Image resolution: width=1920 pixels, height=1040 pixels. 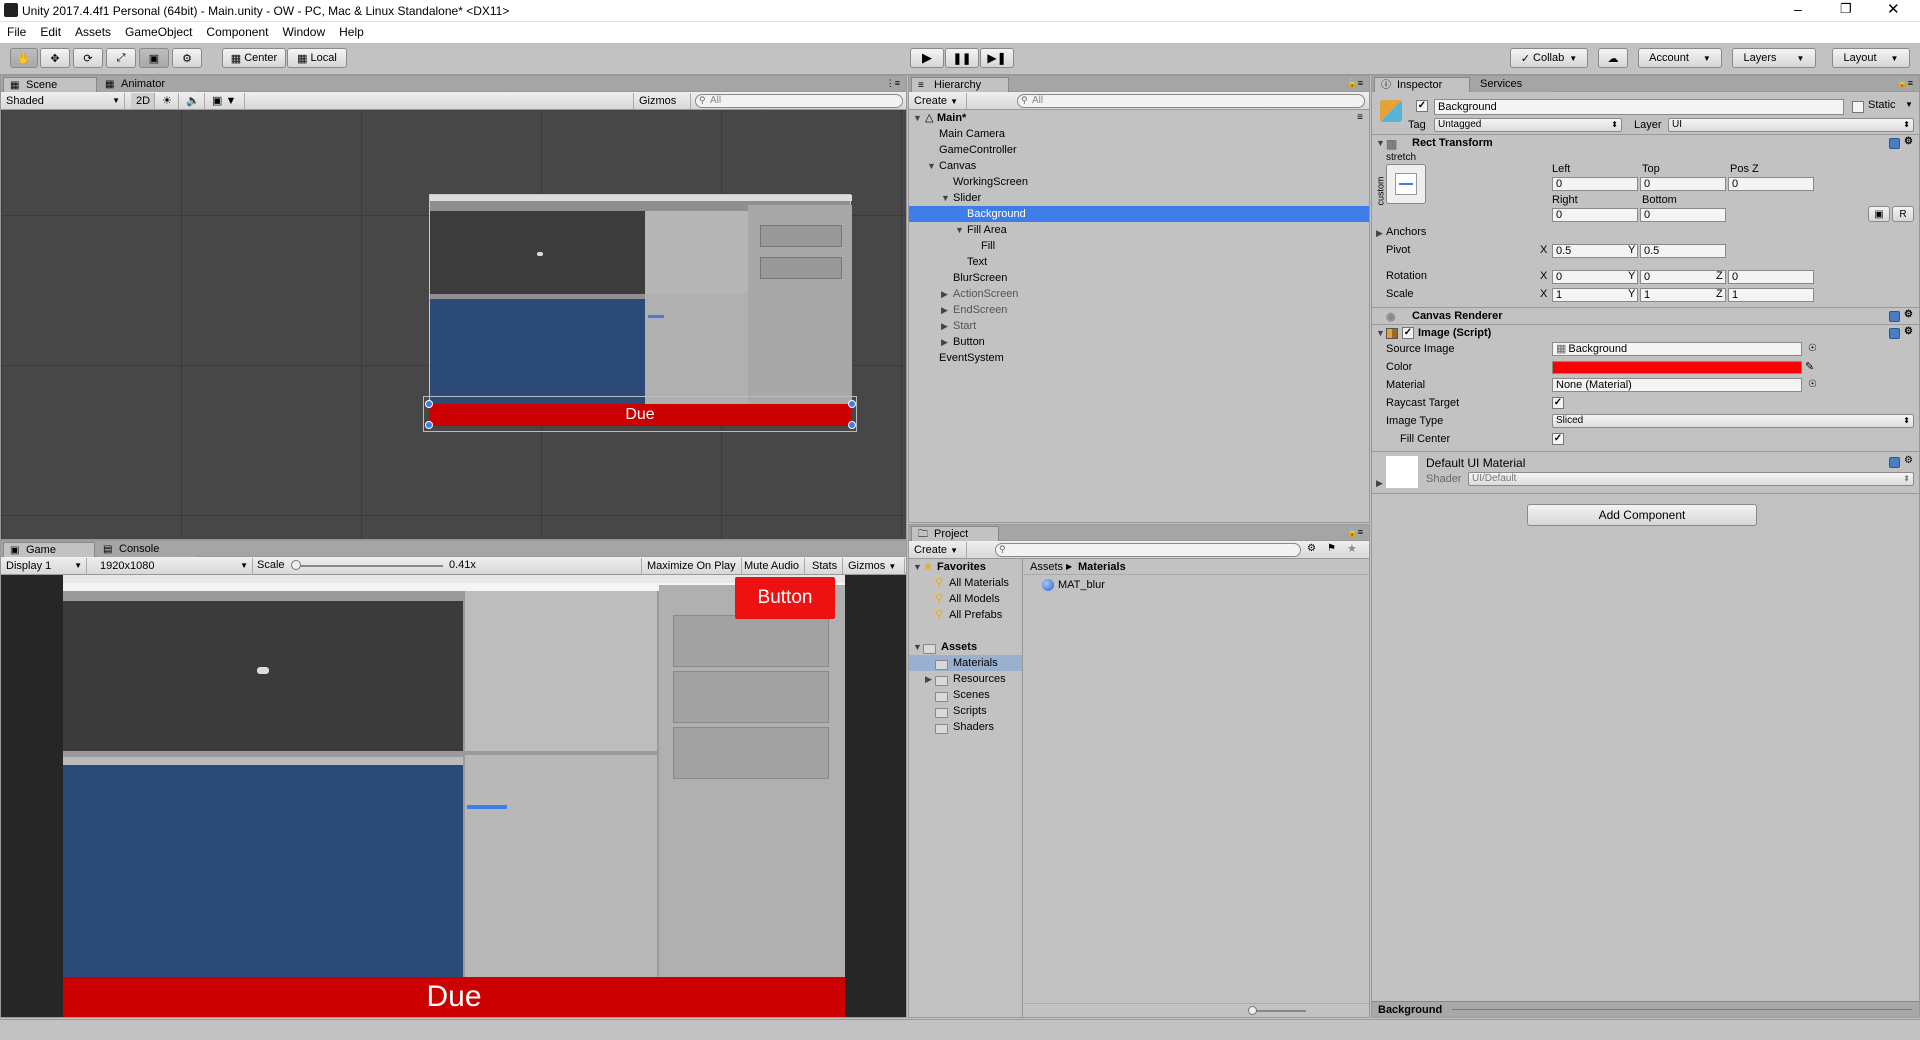 I want to click on breadcrumb-item: Assets, so click(x=1046, y=567).